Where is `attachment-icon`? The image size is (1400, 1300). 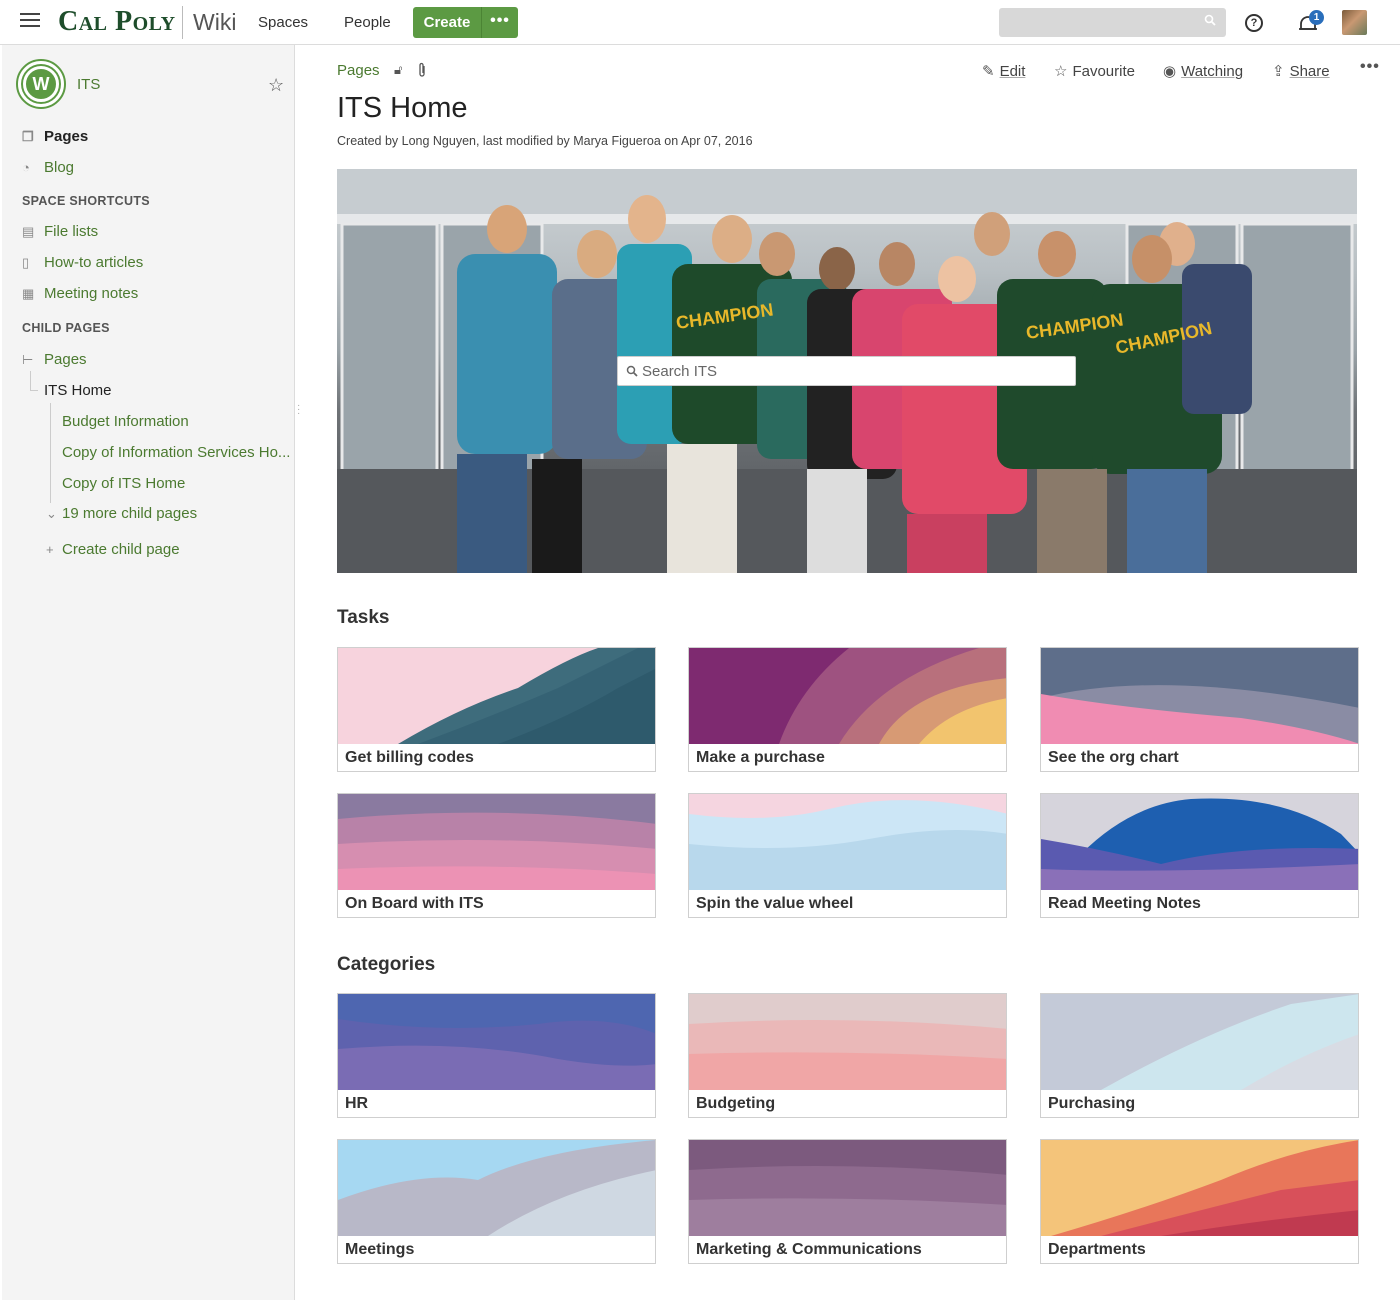 attachment-icon is located at coordinates (422, 70).